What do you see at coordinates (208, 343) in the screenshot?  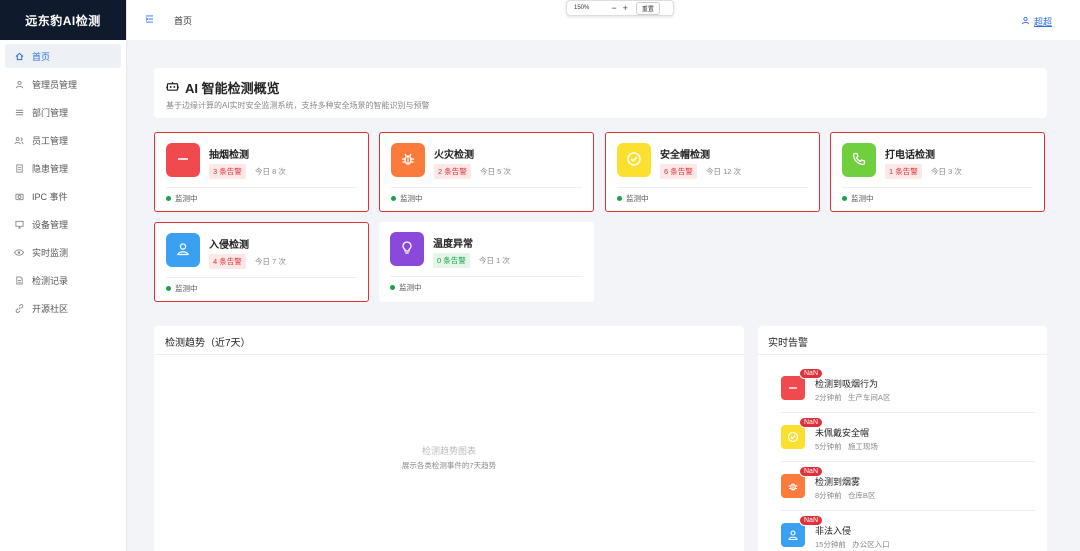 I see `trend-title: 检测趋势（近7天）` at bounding box center [208, 343].